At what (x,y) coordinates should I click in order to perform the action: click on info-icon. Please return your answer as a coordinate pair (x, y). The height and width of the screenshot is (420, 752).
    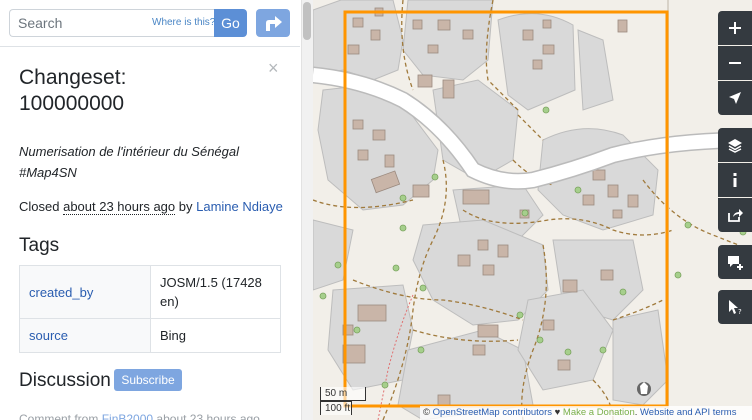
    Looking at the image, I should click on (735, 180).